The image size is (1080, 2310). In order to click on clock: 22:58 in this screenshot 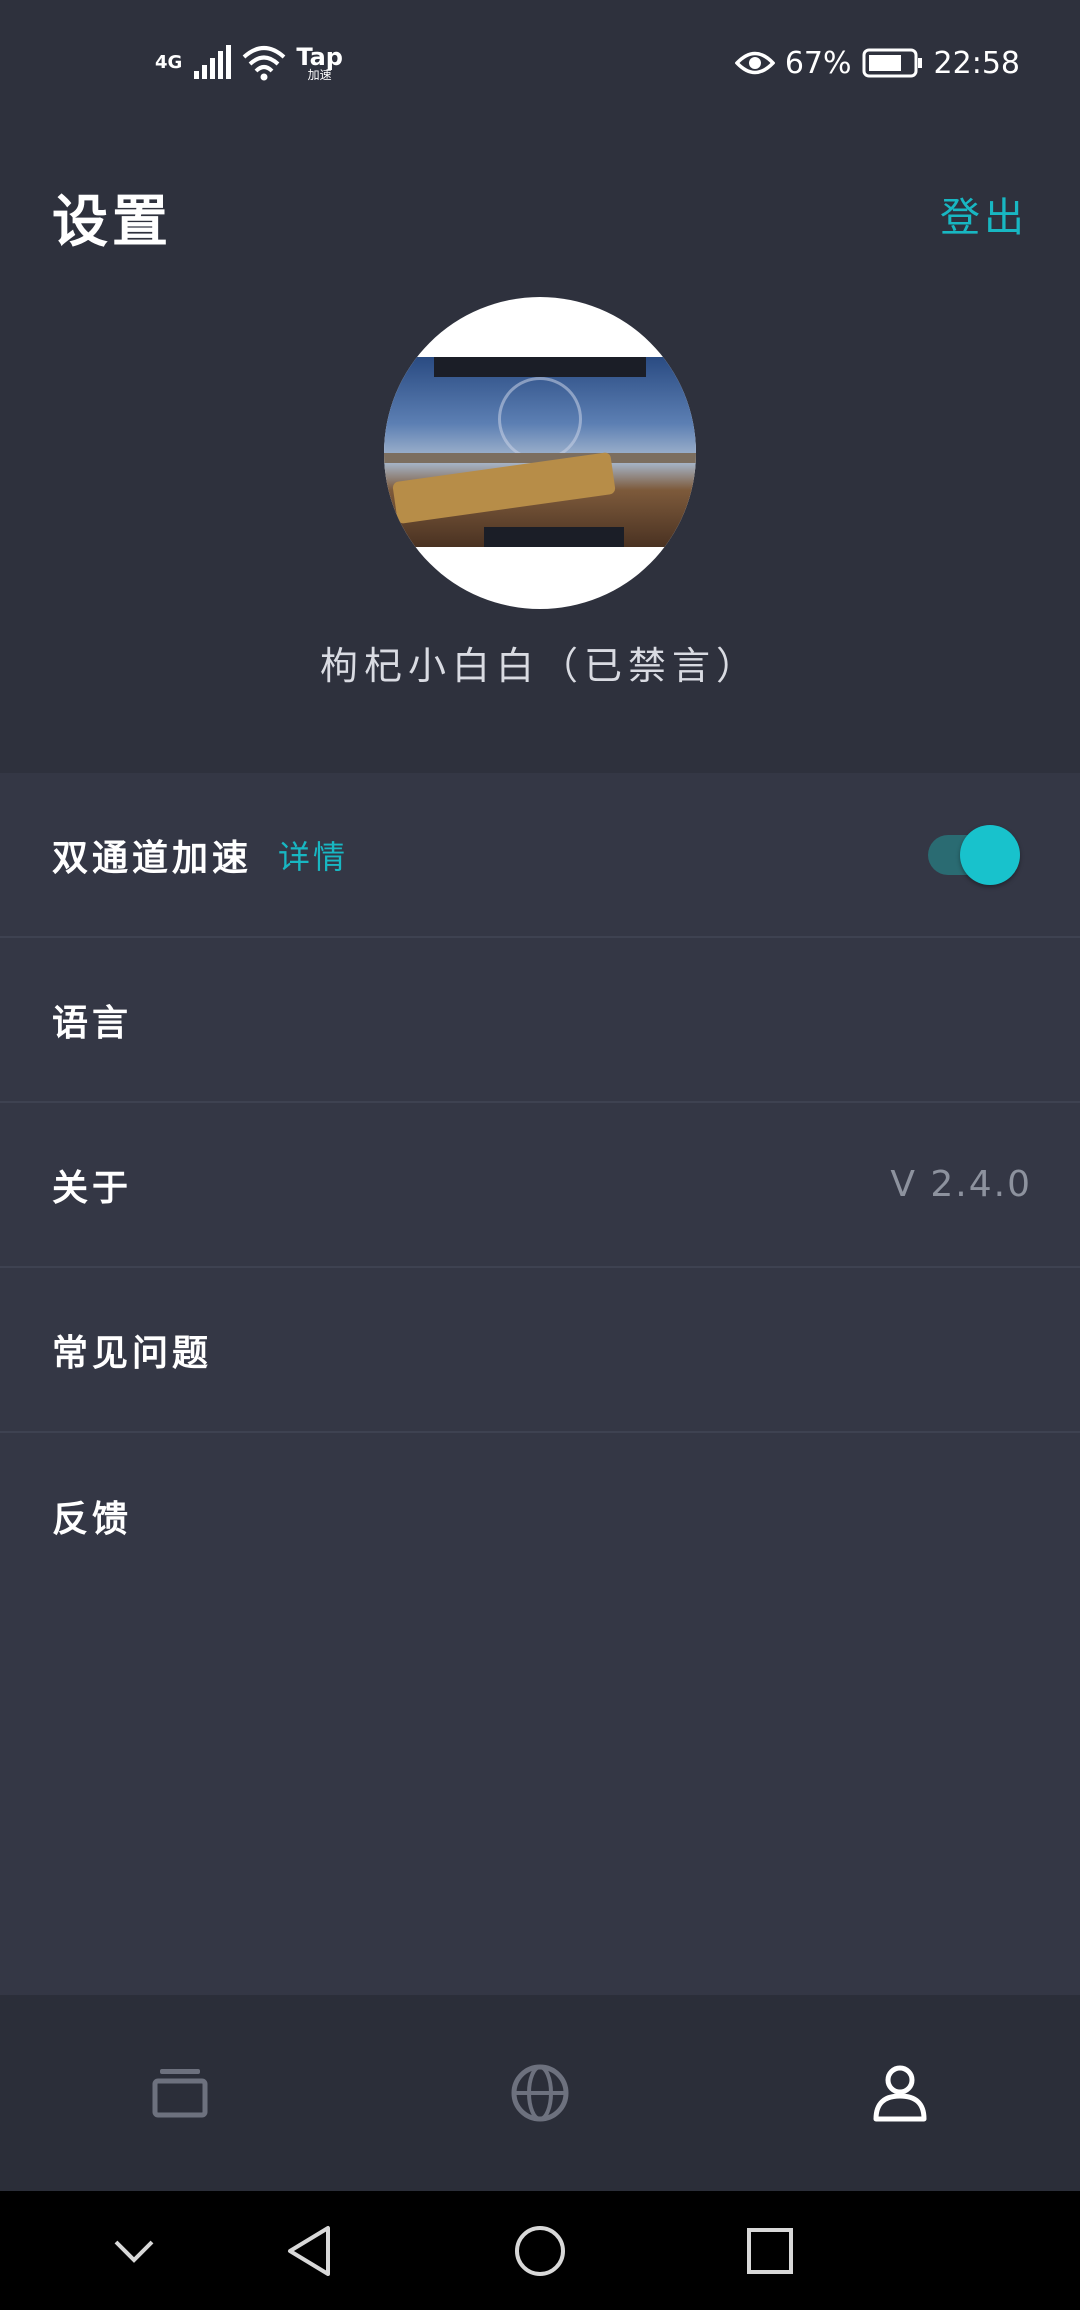, I will do `click(976, 63)`.